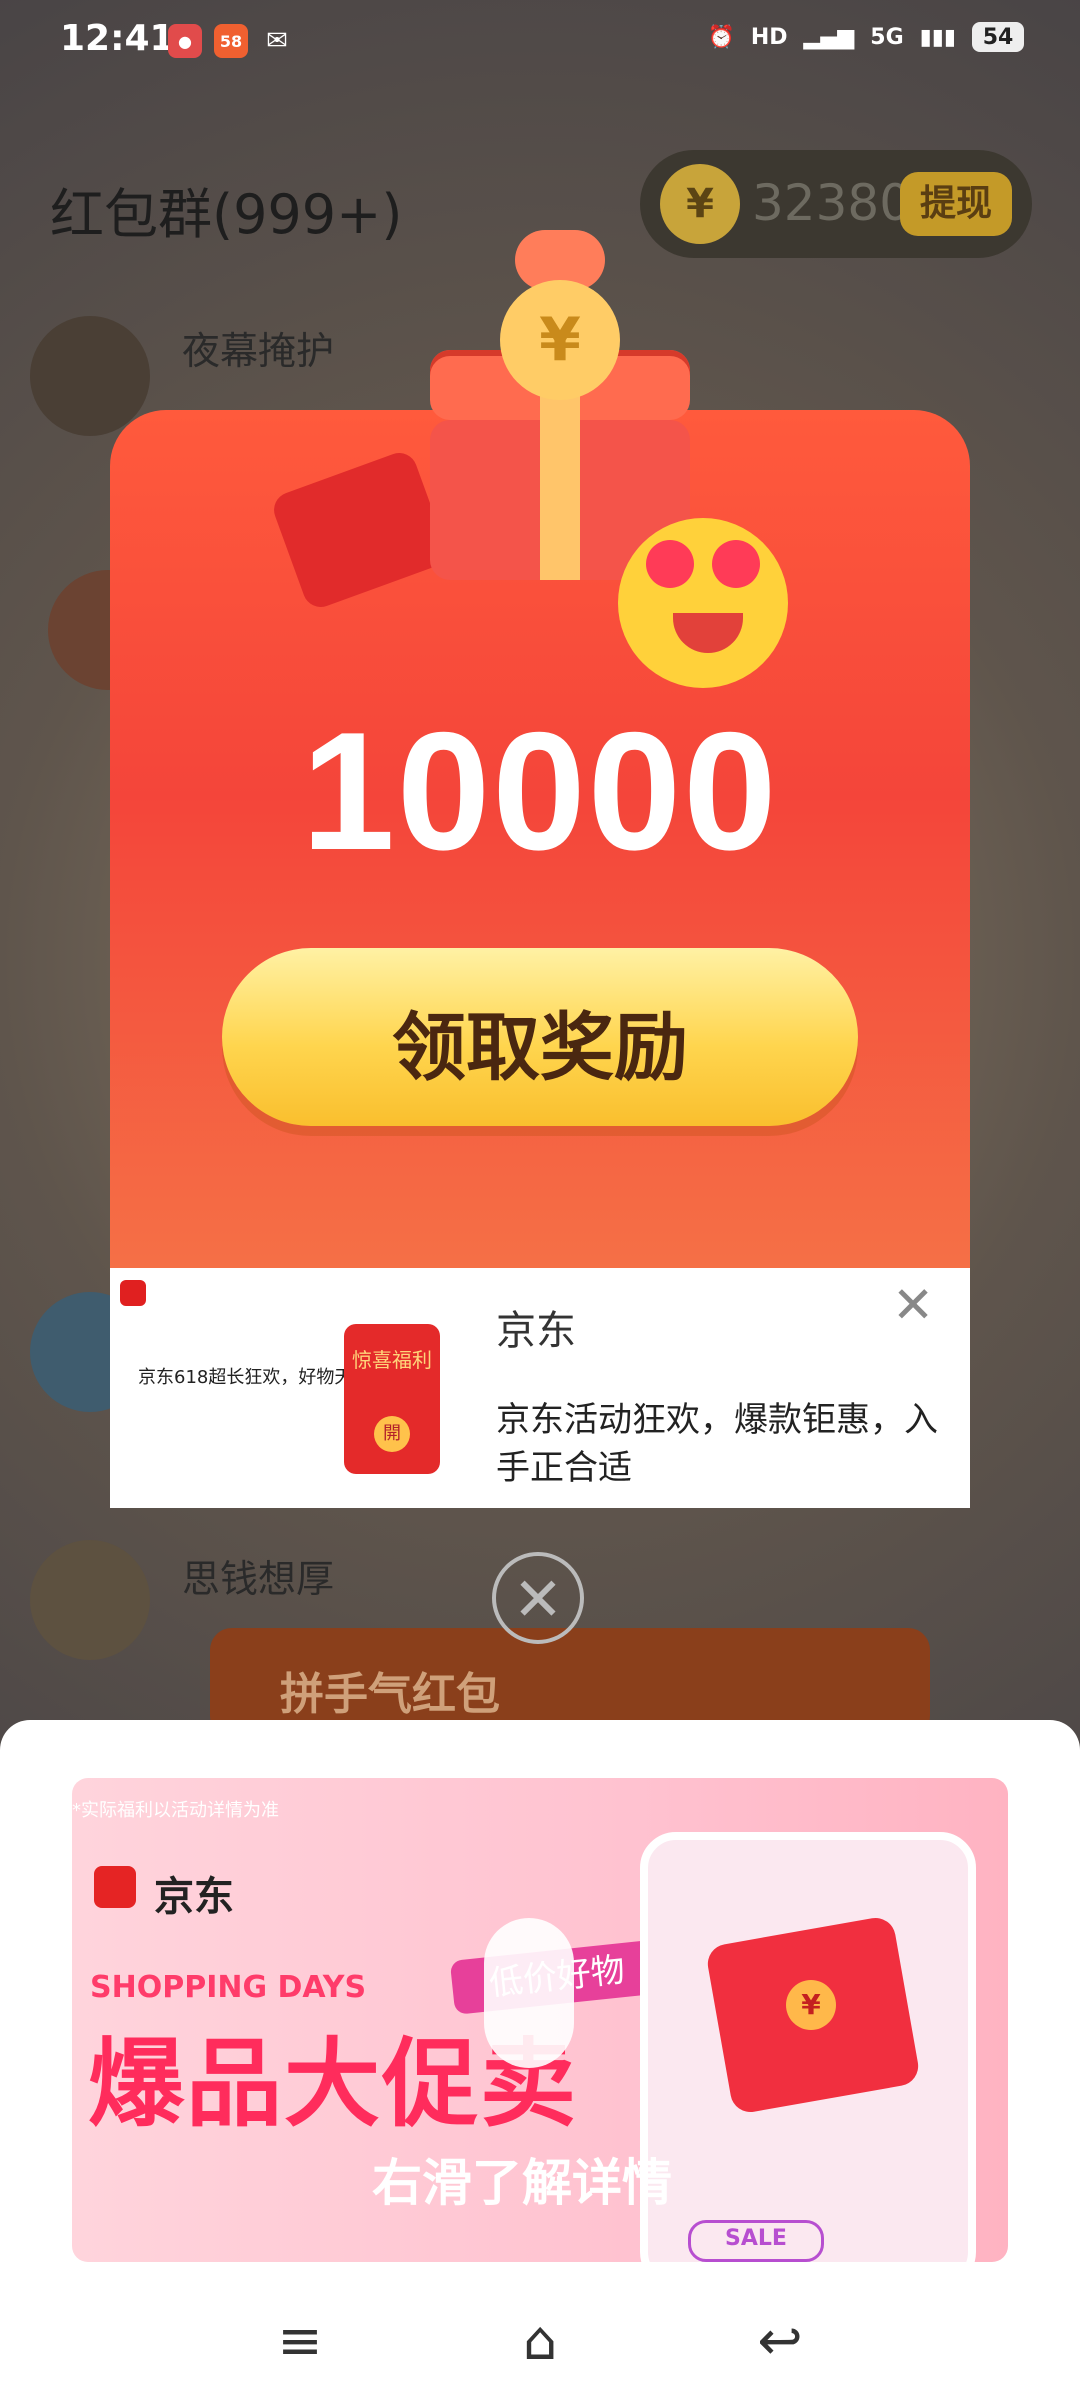  Describe the element at coordinates (769, 37) in the screenshot. I see `hd-indicator: HD` at that location.